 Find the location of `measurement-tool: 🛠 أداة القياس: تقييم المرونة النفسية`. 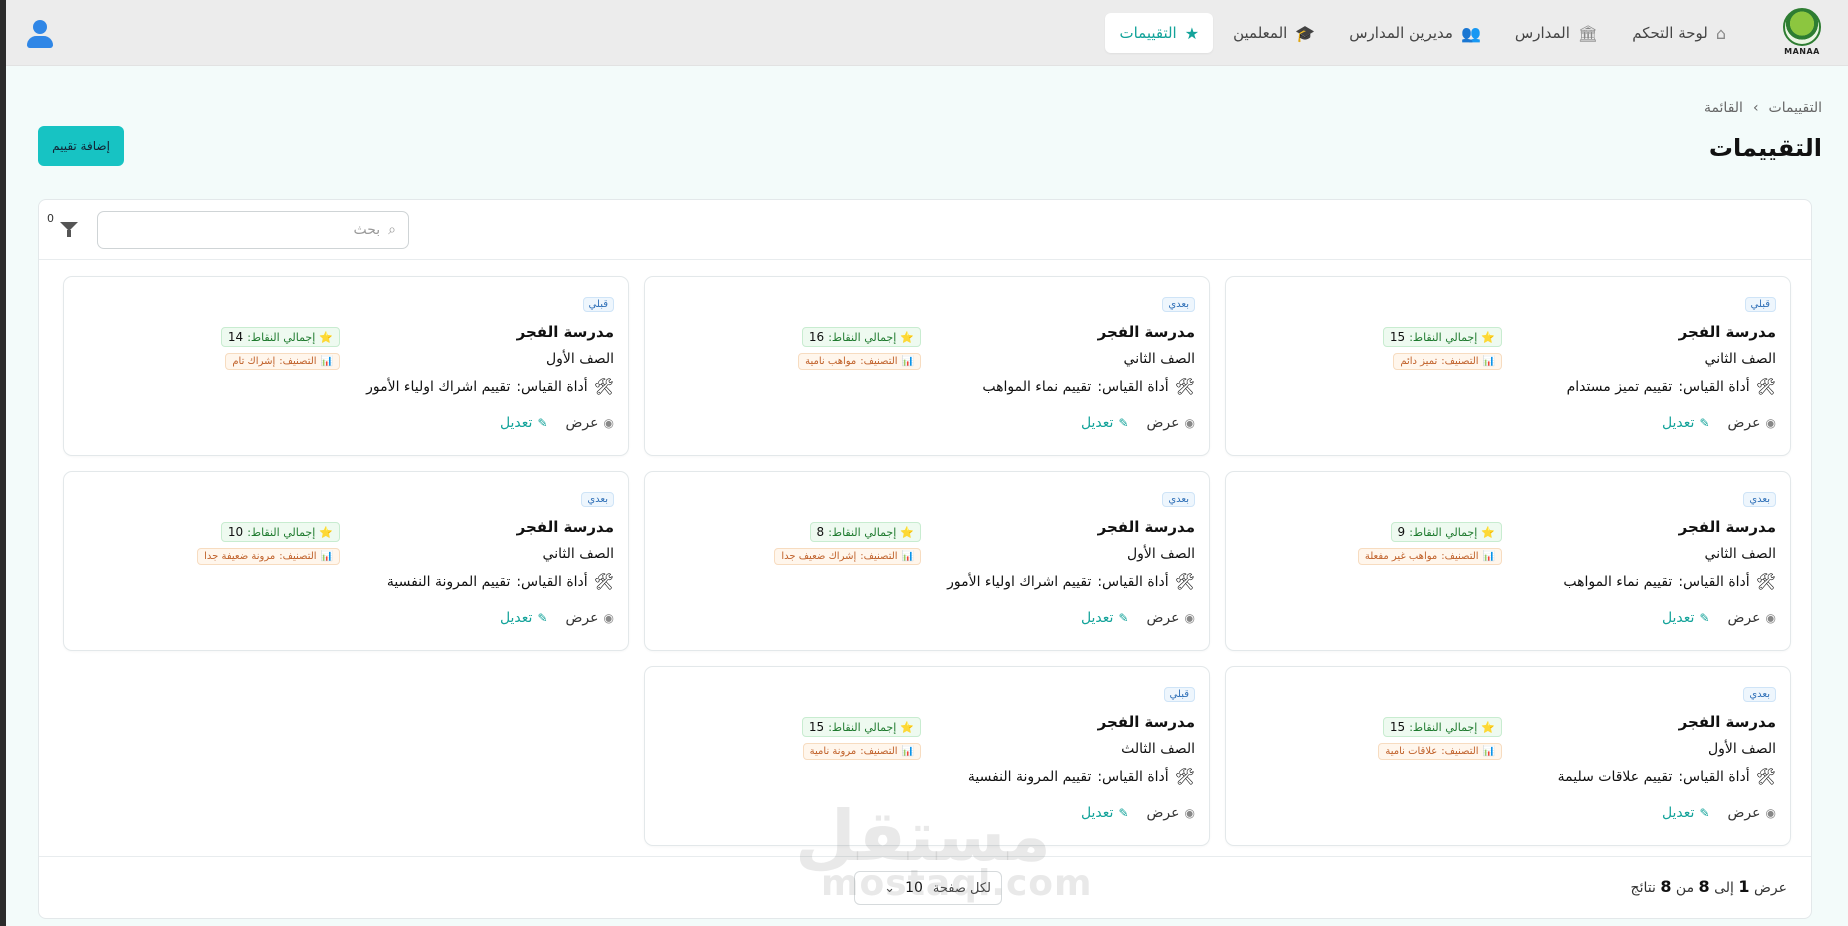

measurement-tool: 🛠 أداة القياس: تقييم المرونة النفسية is located at coordinates (500, 581).